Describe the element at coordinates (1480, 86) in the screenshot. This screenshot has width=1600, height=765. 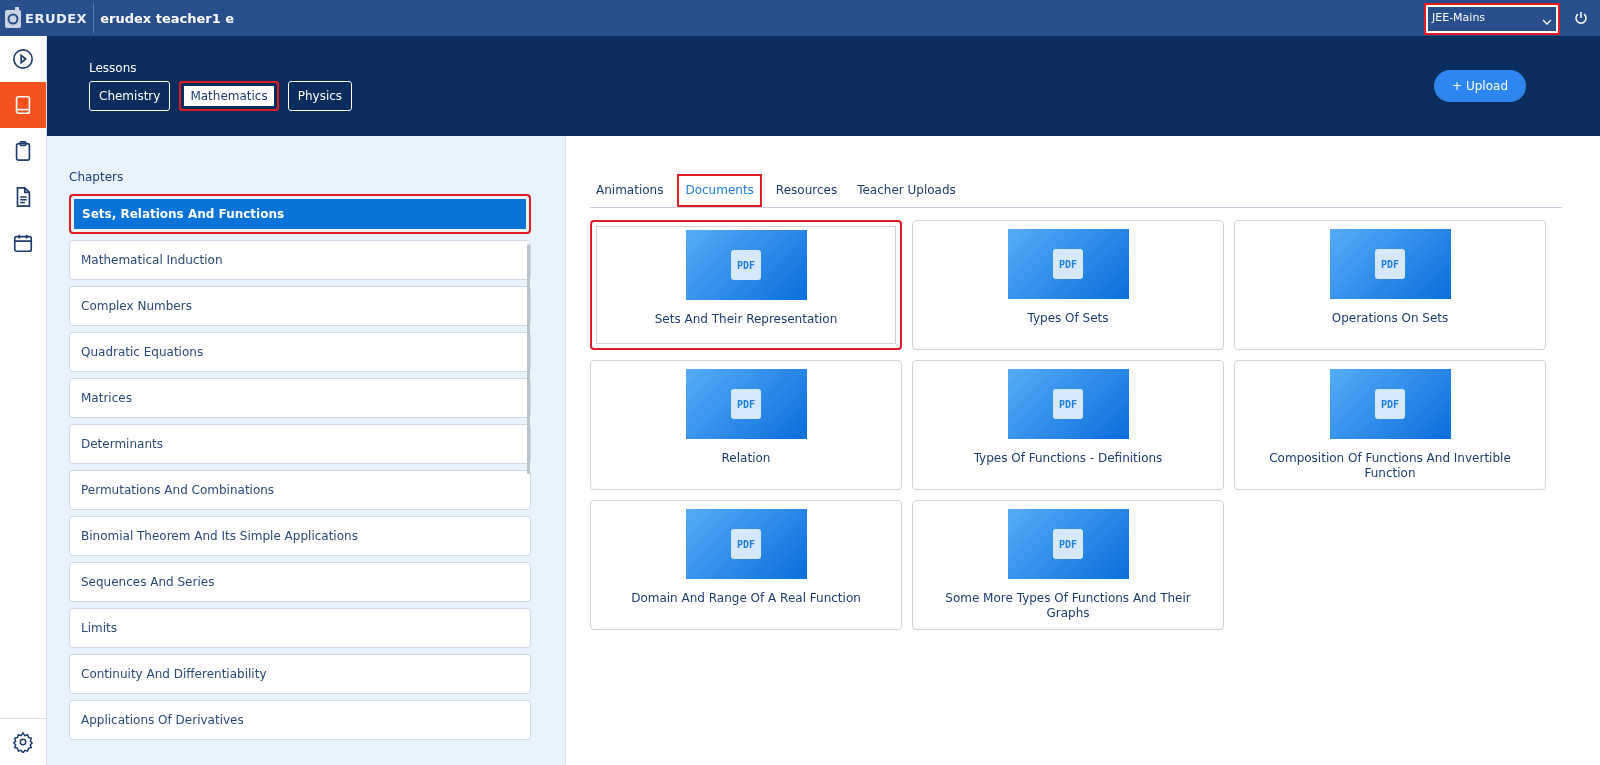
I see `upload-button: + Upload` at that location.